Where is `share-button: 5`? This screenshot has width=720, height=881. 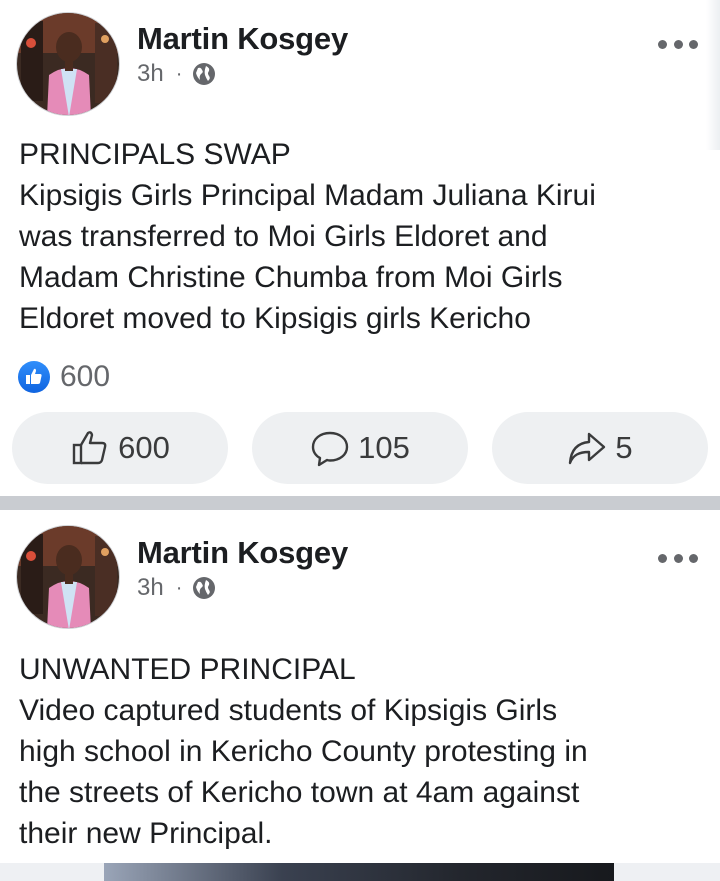 share-button: 5 is located at coordinates (600, 448).